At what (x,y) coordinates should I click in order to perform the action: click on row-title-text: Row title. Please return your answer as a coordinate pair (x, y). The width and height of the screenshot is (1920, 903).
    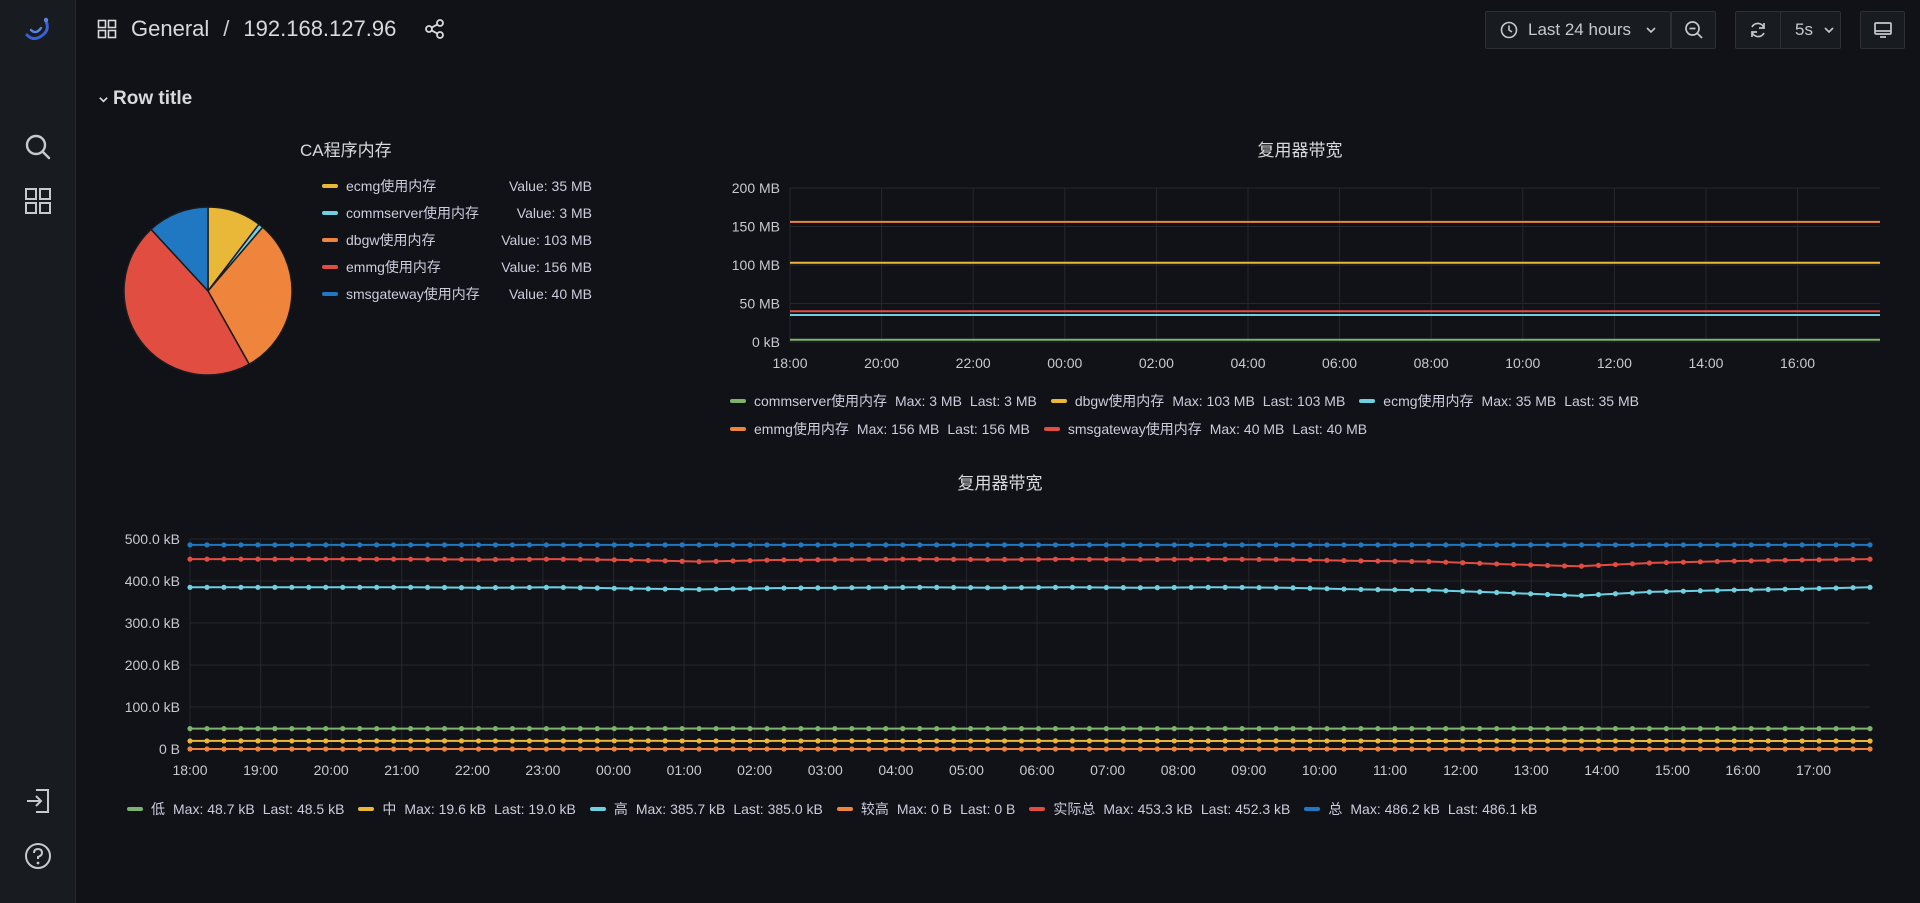
    Looking at the image, I should click on (153, 98).